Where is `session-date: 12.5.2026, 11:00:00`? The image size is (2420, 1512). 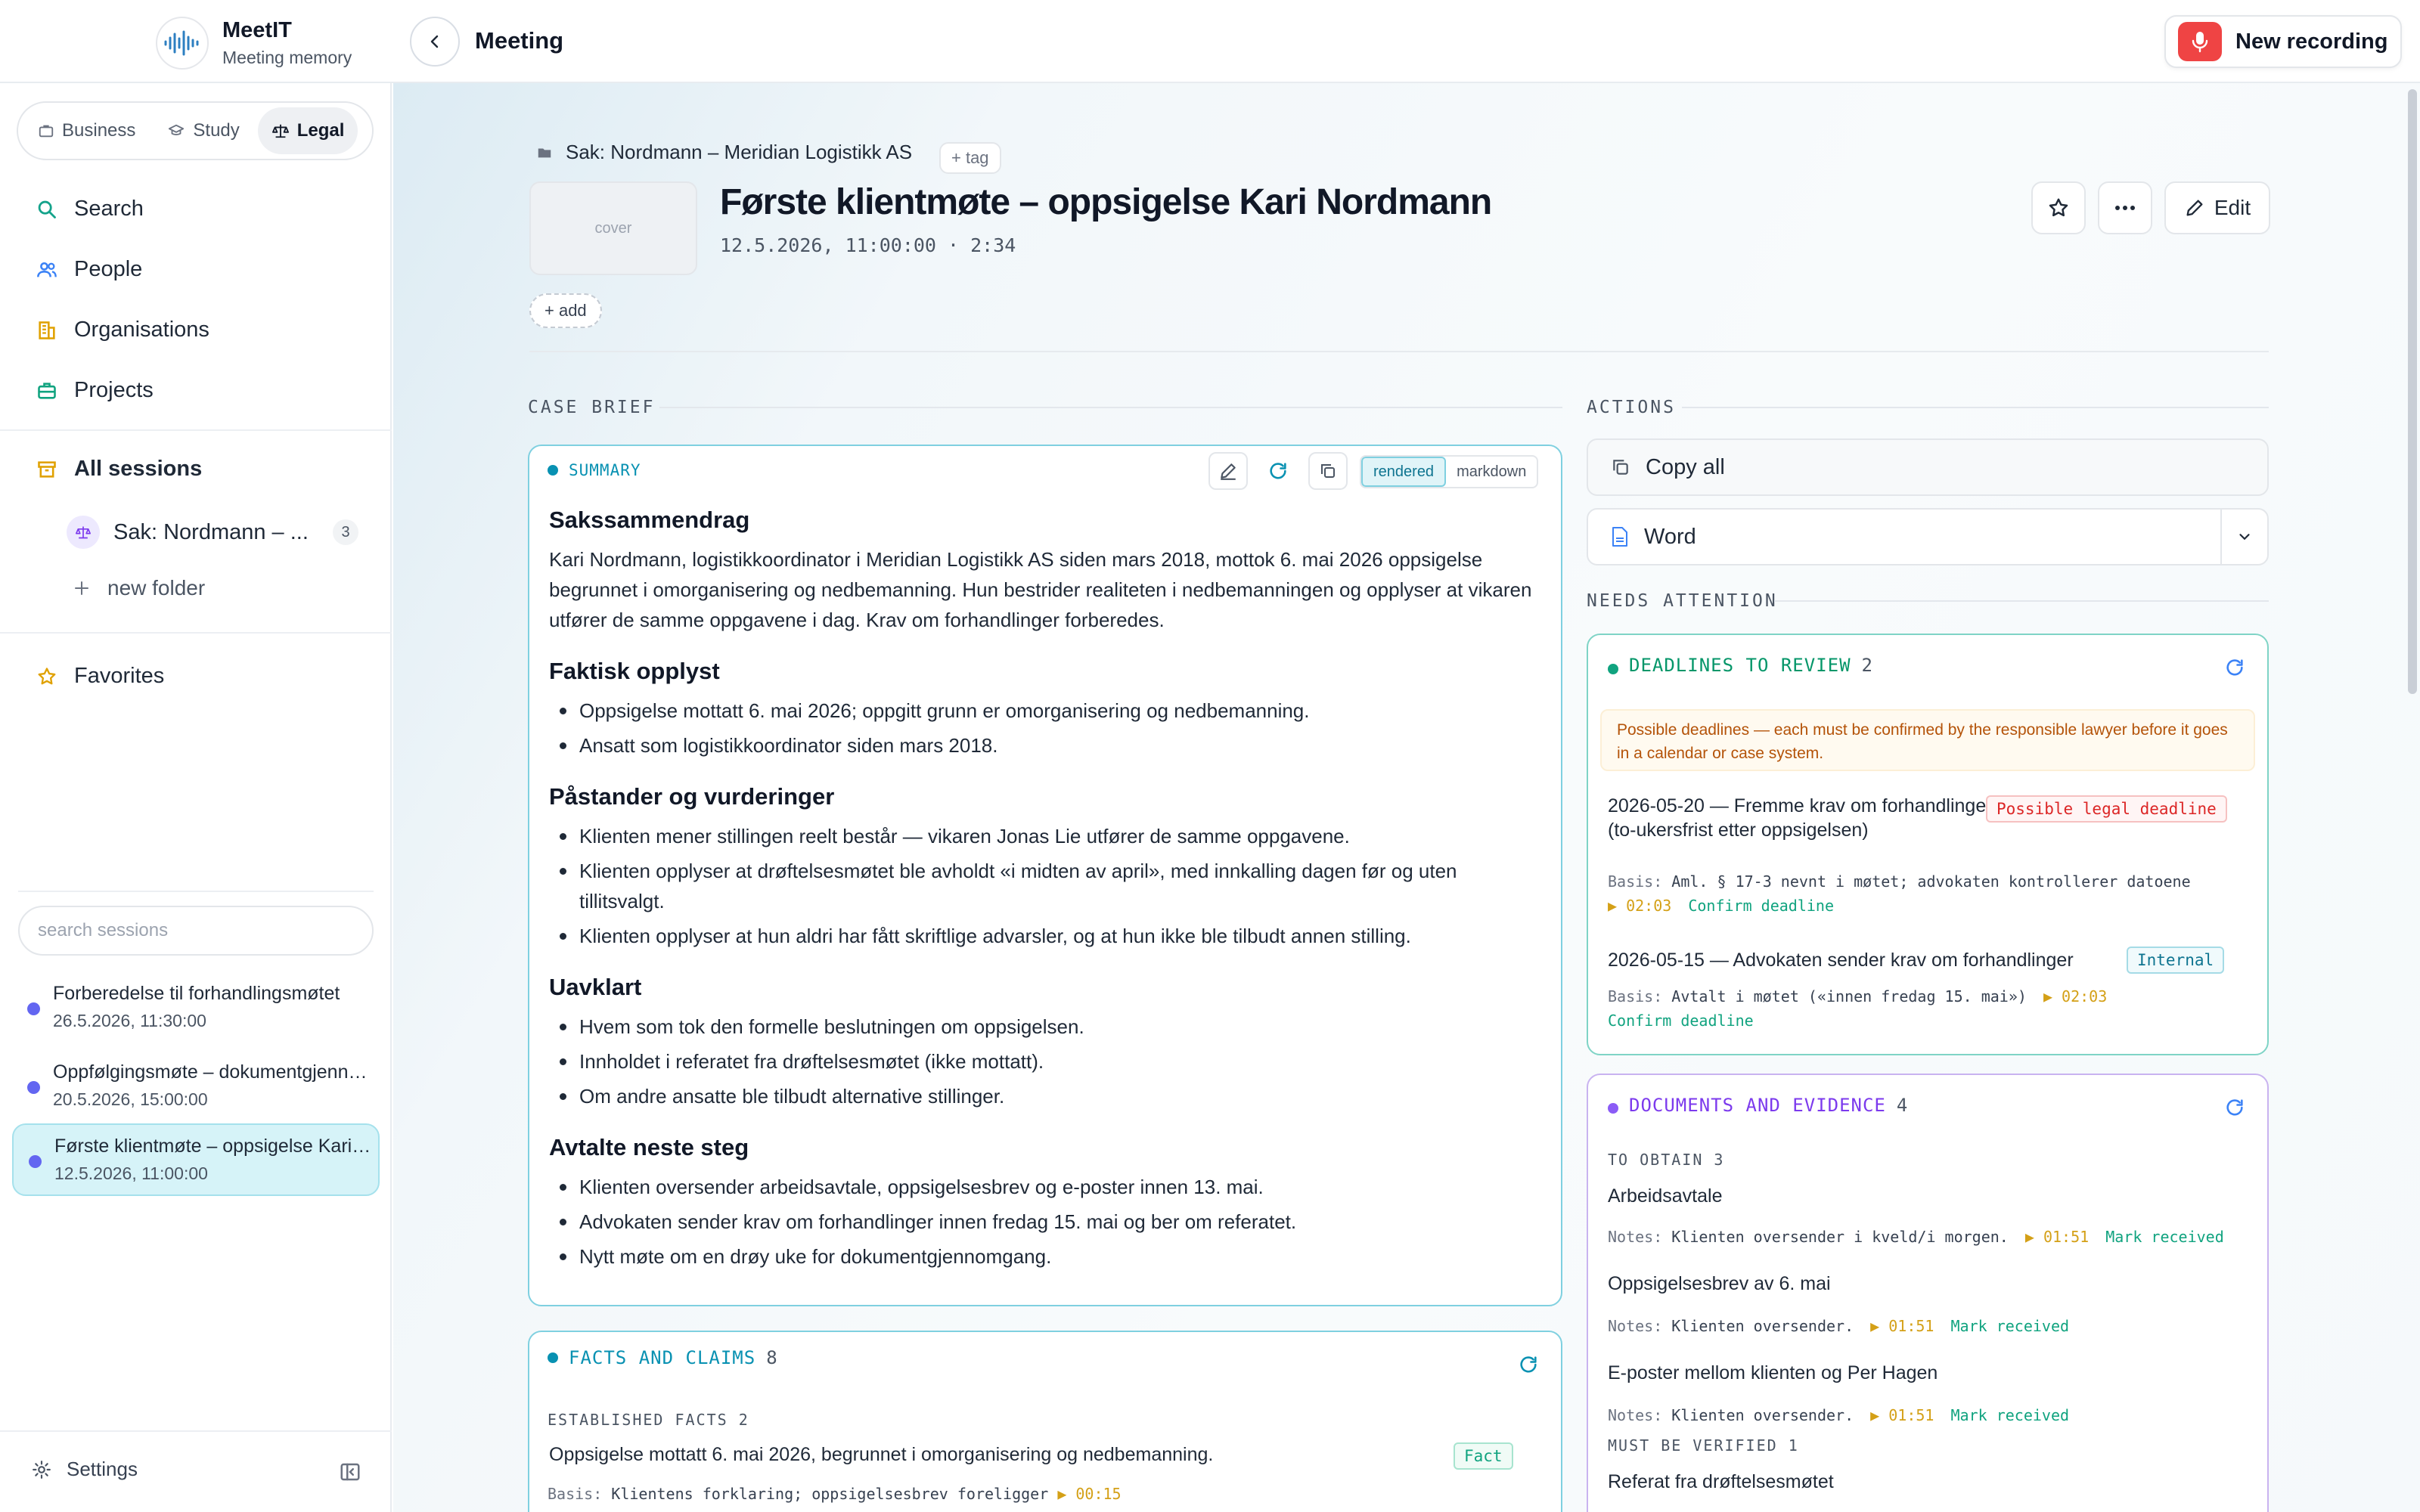
session-date: 12.5.2026, 11:00:00 is located at coordinates (131, 1173).